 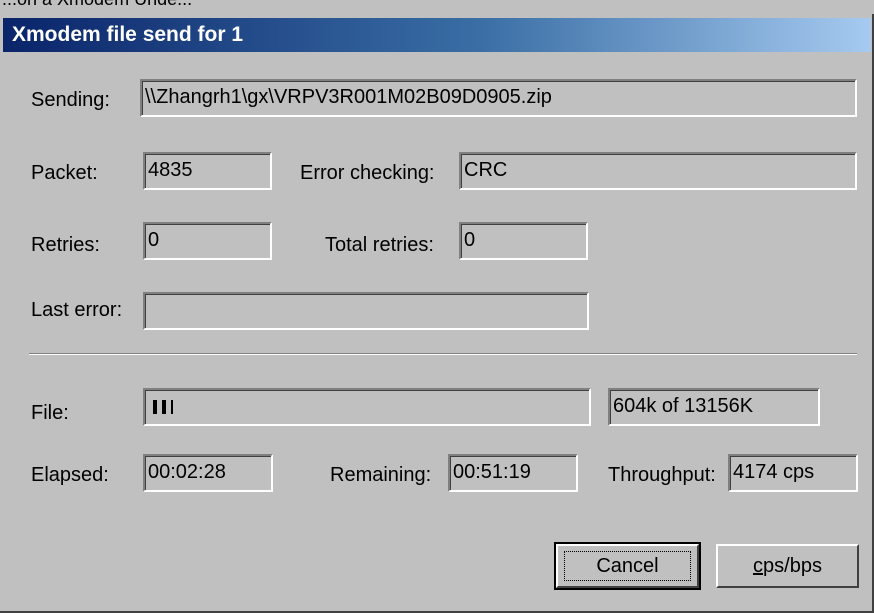 What do you see at coordinates (207, 241) in the screenshot?
I see `retries-field: 0` at bounding box center [207, 241].